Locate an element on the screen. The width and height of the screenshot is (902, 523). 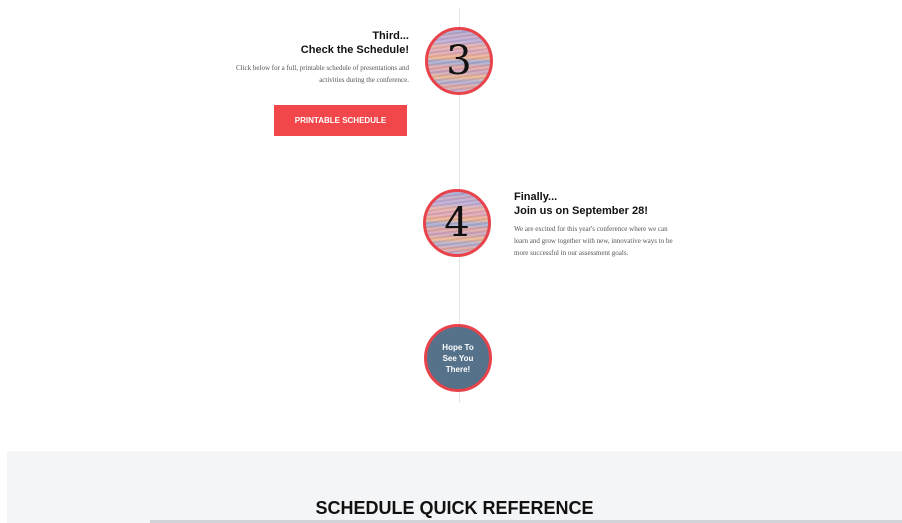
step-3-number: 3 is located at coordinates (459, 61).